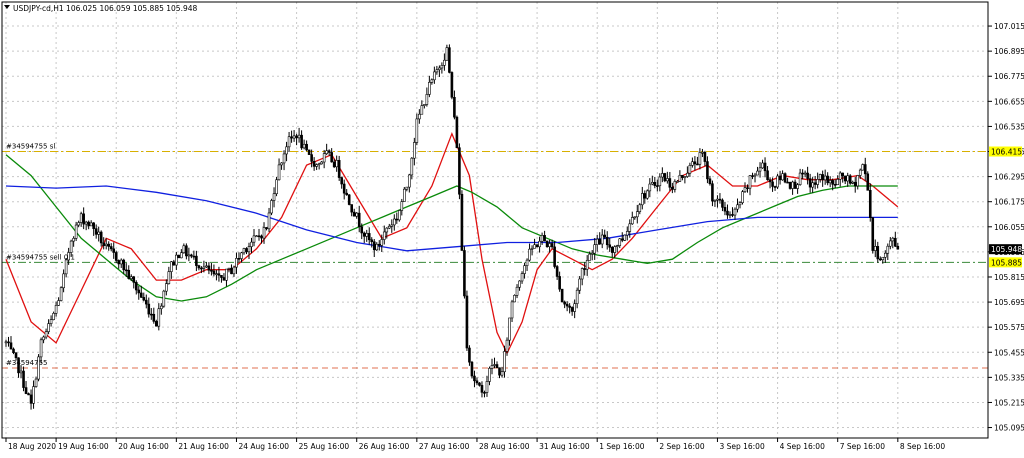  What do you see at coordinates (1009, 327) in the screenshot?
I see `price-tick-label: 105.575` at bounding box center [1009, 327].